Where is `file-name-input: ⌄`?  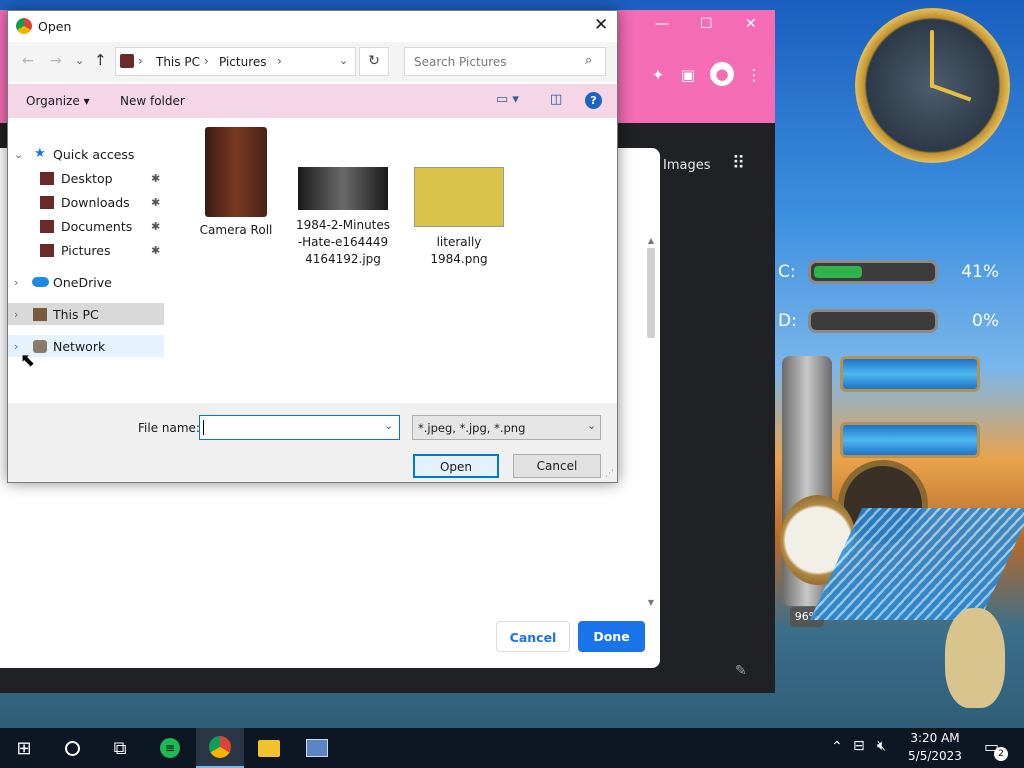
file-name-input: ⌄ is located at coordinates (299, 427).